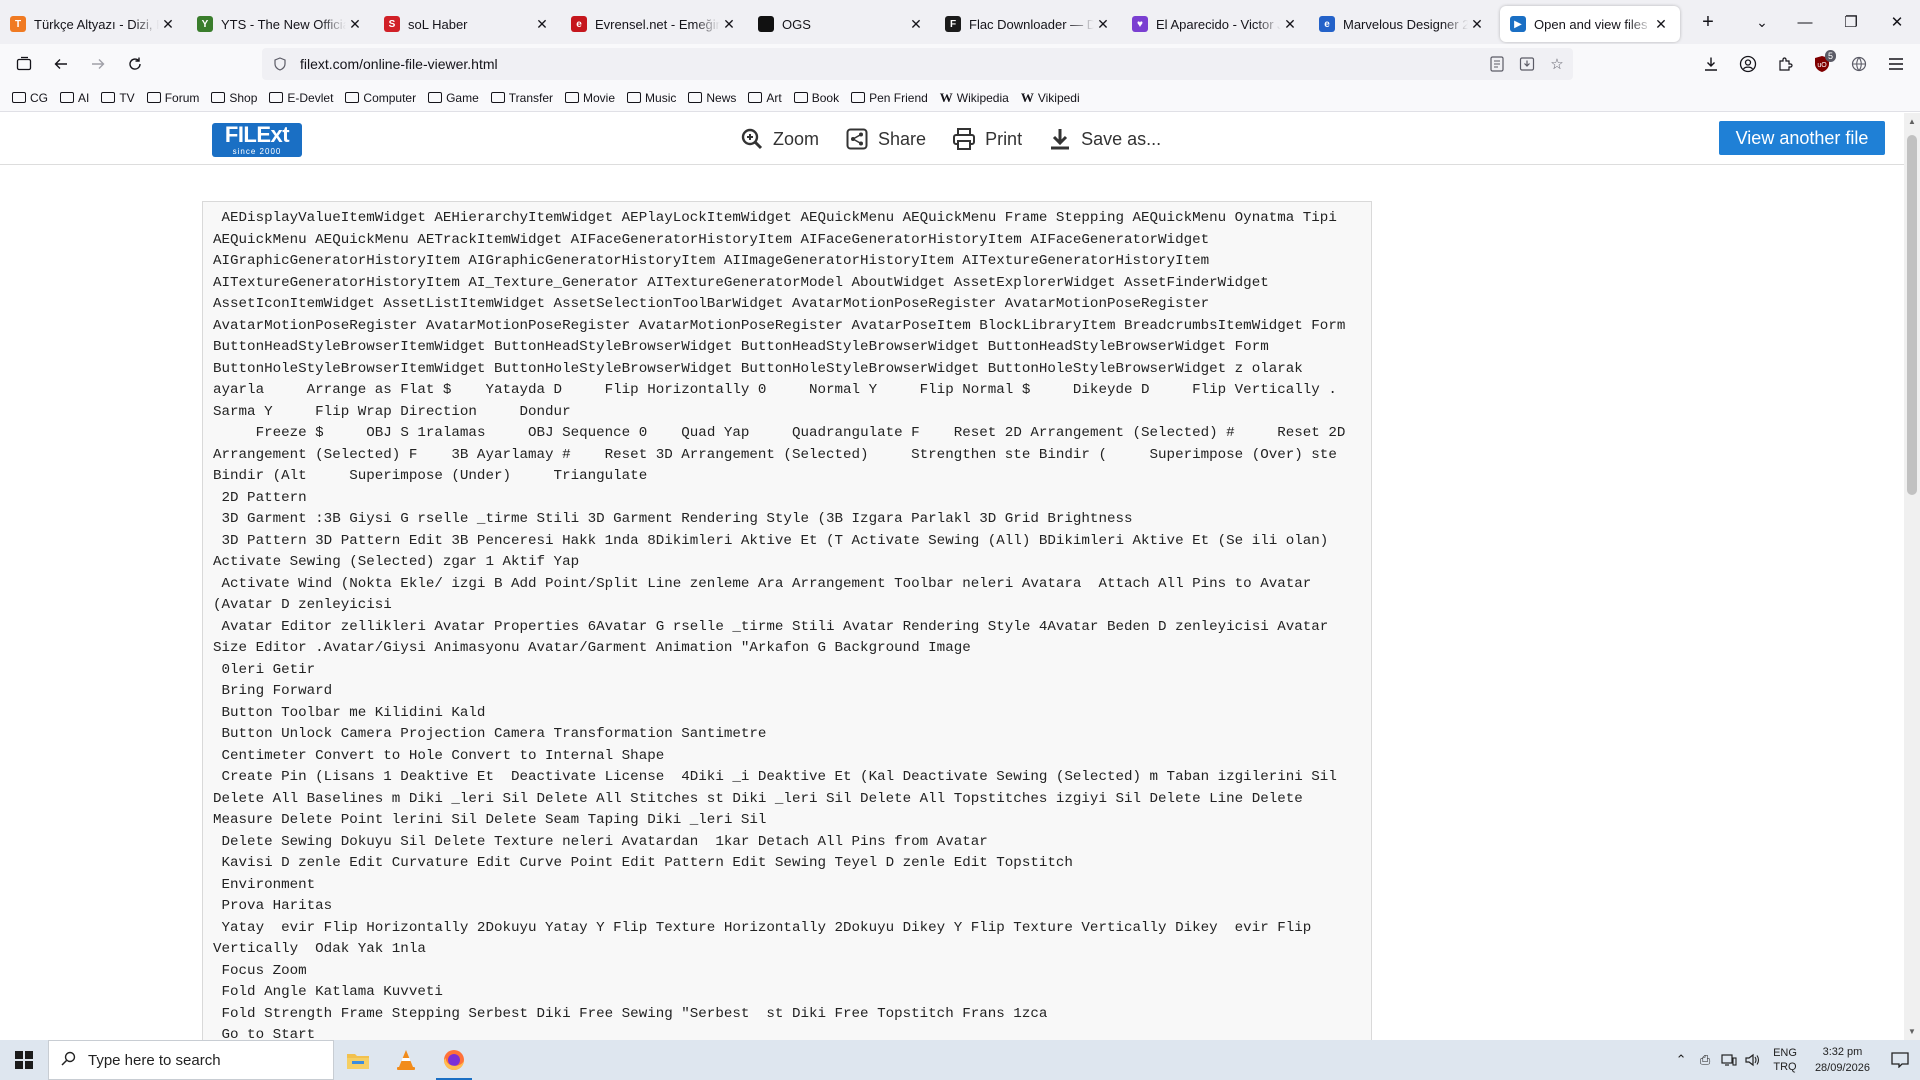 Image resolution: width=1920 pixels, height=1080 pixels. What do you see at coordinates (661, 97) in the screenshot?
I see `bookmark-label: Music` at bounding box center [661, 97].